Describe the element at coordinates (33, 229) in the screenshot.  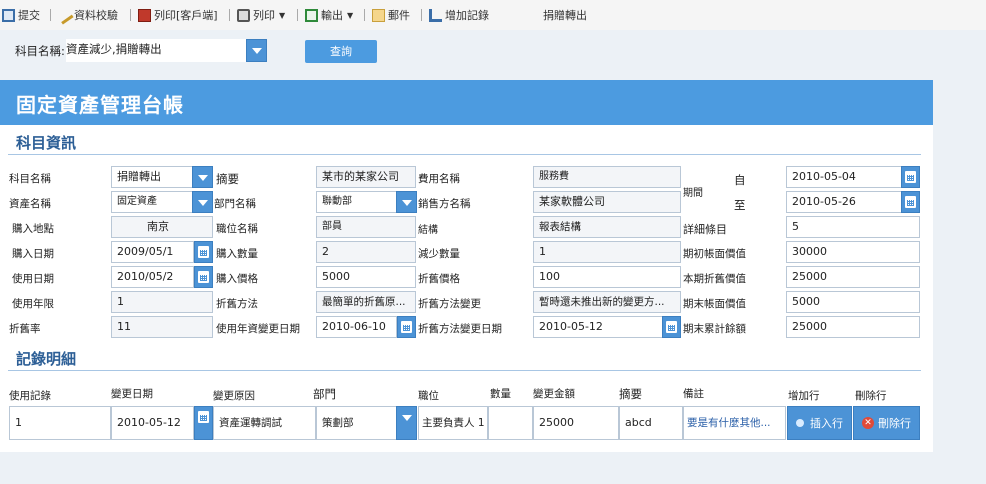
I see `label-purchase-place: 購入地點` at that location.